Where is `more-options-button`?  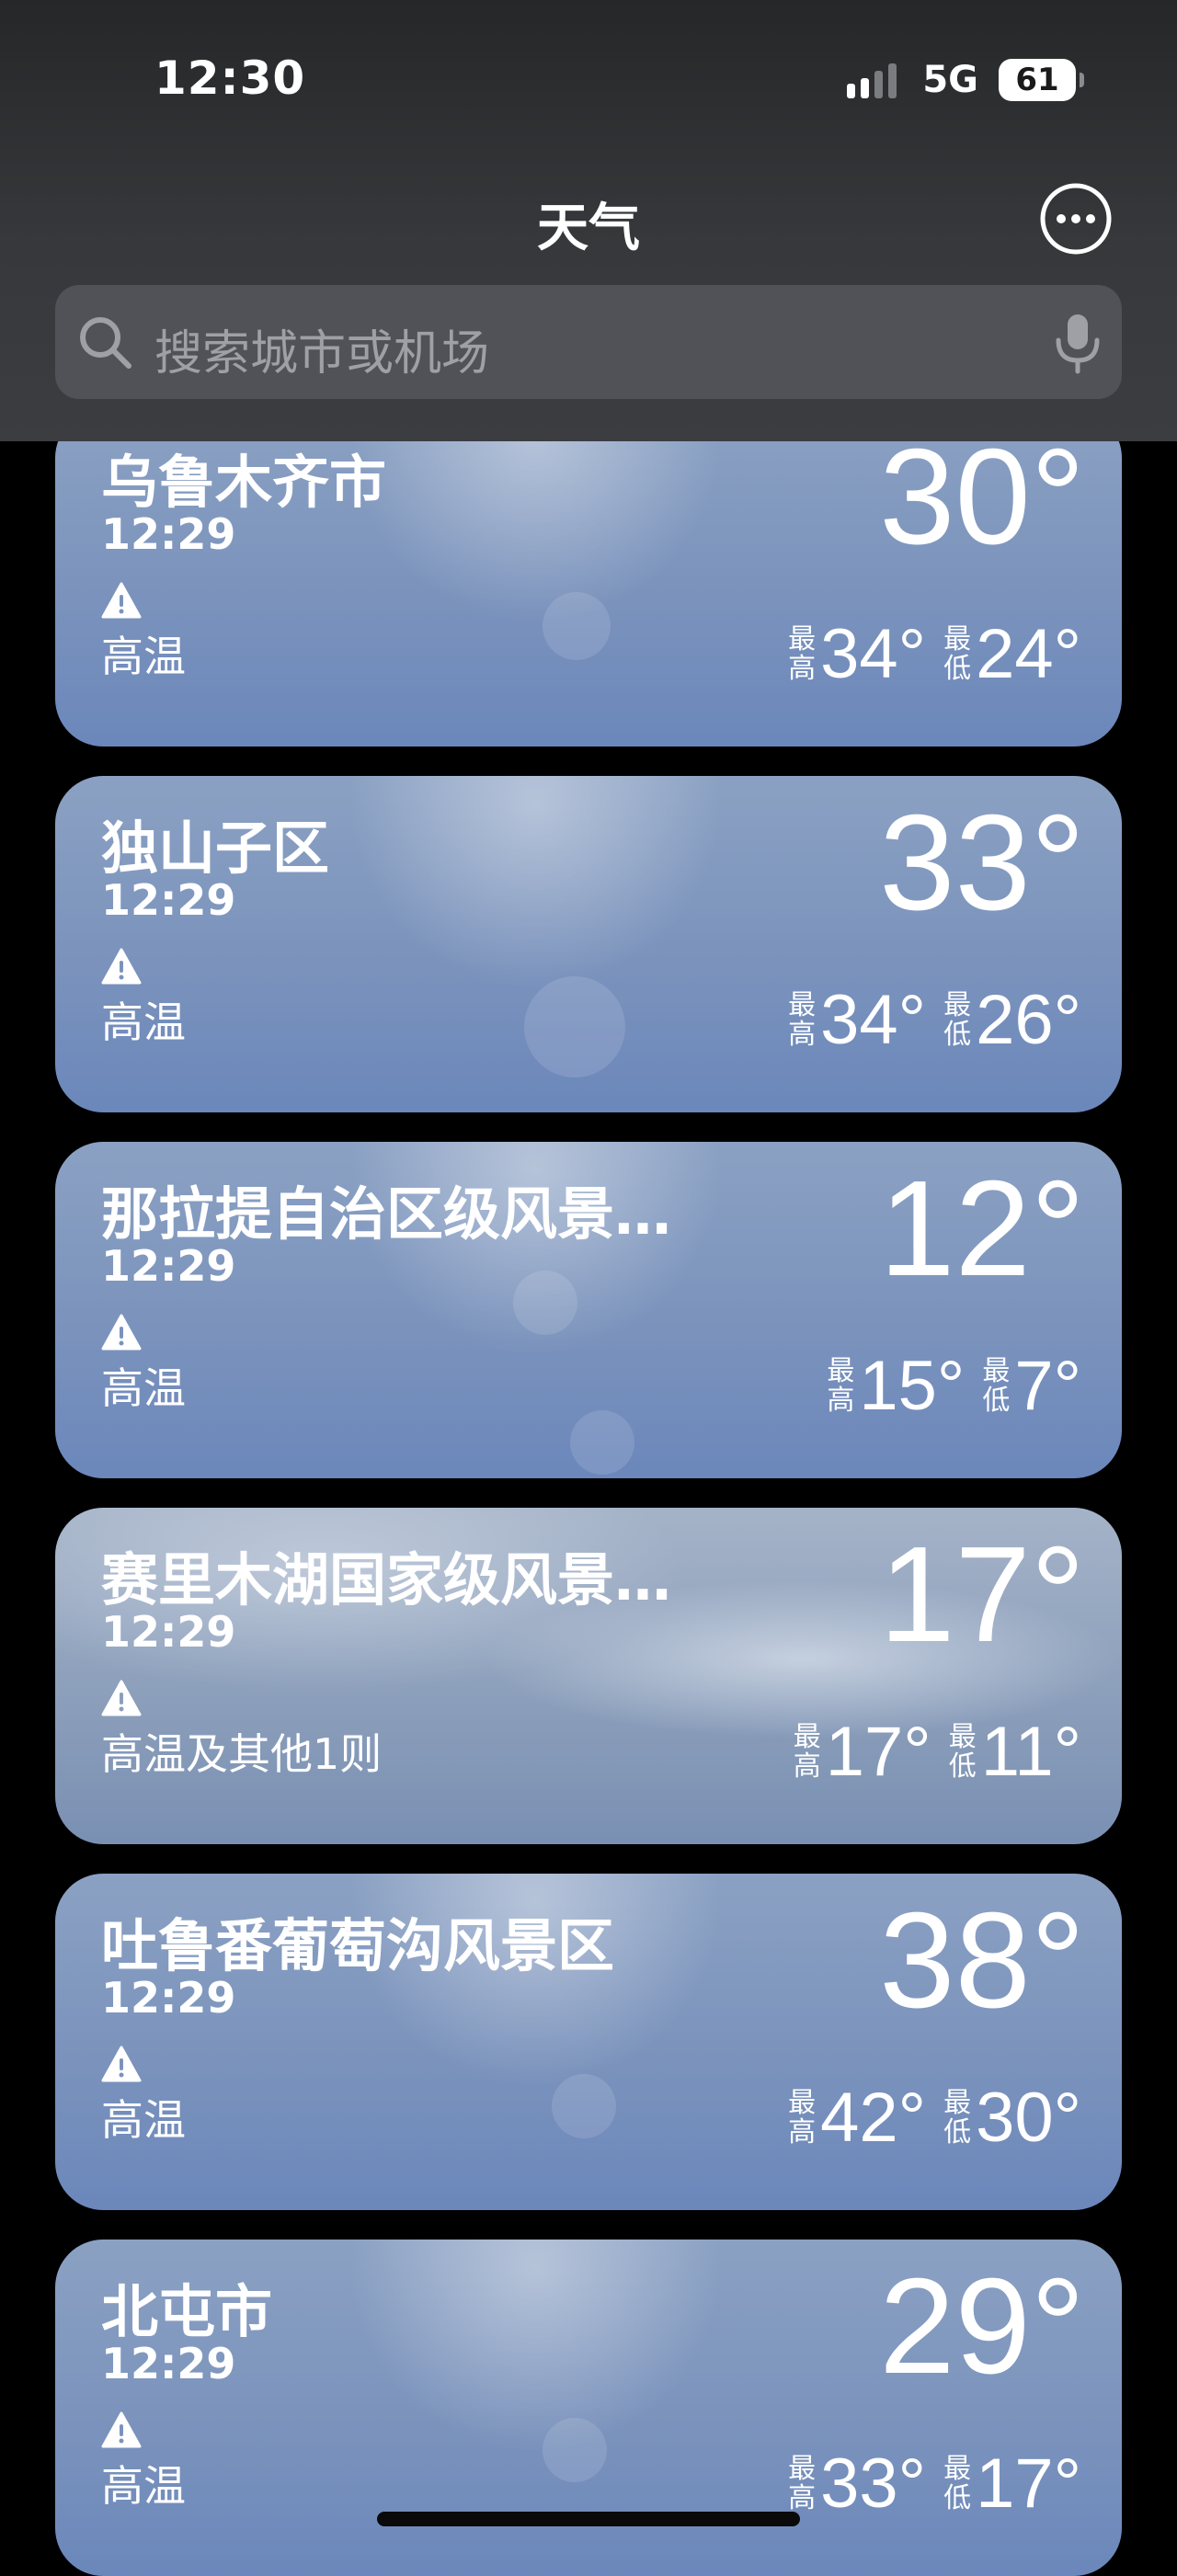
more-options-button is located at coordinates (1076, 219).